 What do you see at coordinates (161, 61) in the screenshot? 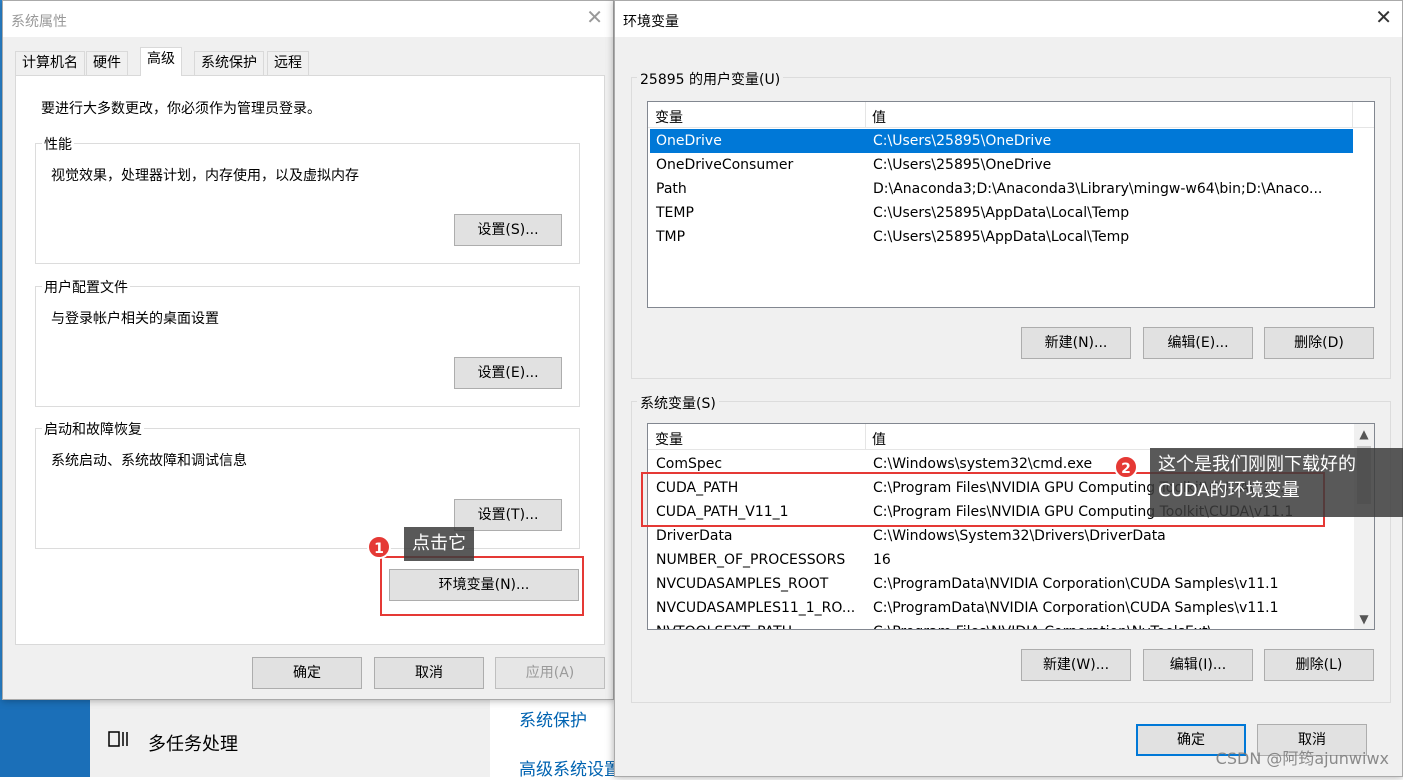
I see `tab-advanced: 高级` at bounding box center [161, 61].